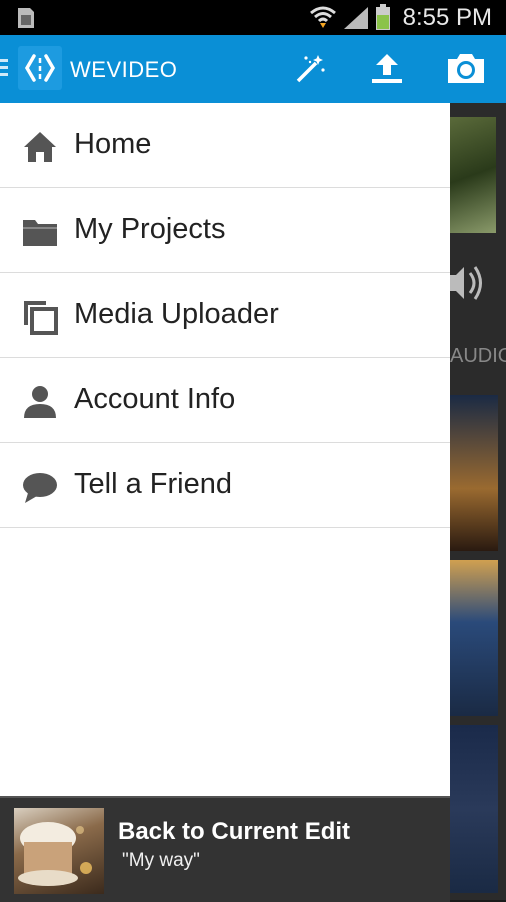 Image resolution: width=506 pixels, height=902 pixels. What do you see at coordinates (234, 831) in the screenshot?
I see `back-to-edit-title: Back to Current Edit` at bounding box center [234, 831].